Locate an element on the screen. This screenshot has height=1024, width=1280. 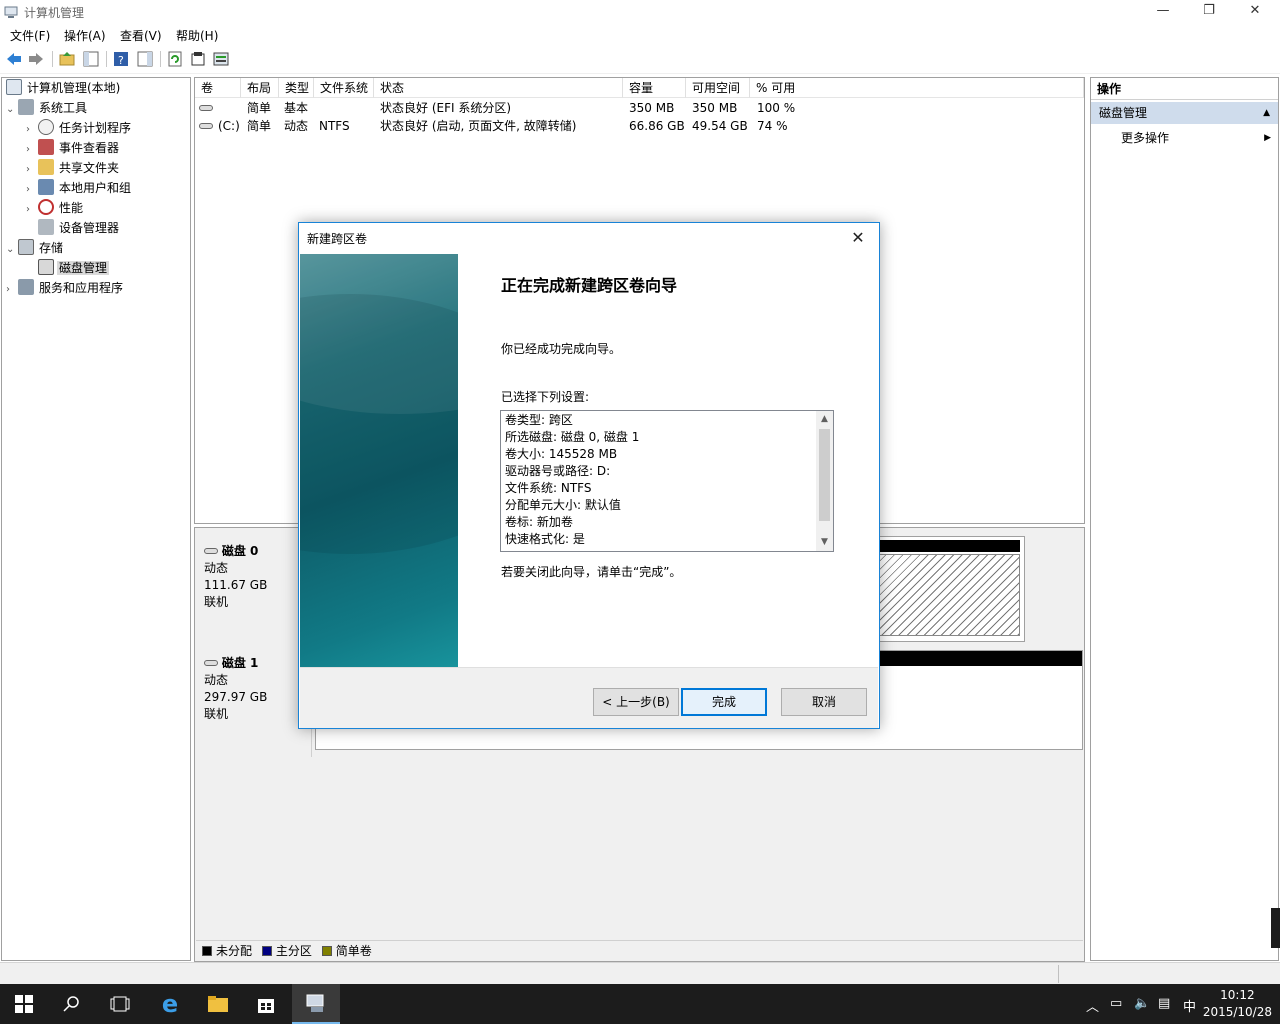
cell-layout: 简单 is located at coordinates (259, 108).